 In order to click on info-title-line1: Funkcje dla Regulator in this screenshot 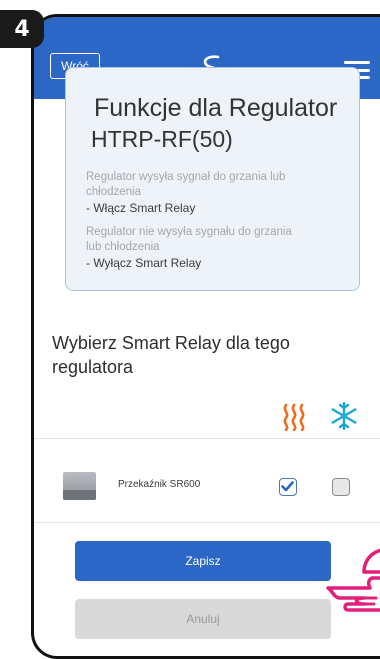, I will do `click(216, 108)`.